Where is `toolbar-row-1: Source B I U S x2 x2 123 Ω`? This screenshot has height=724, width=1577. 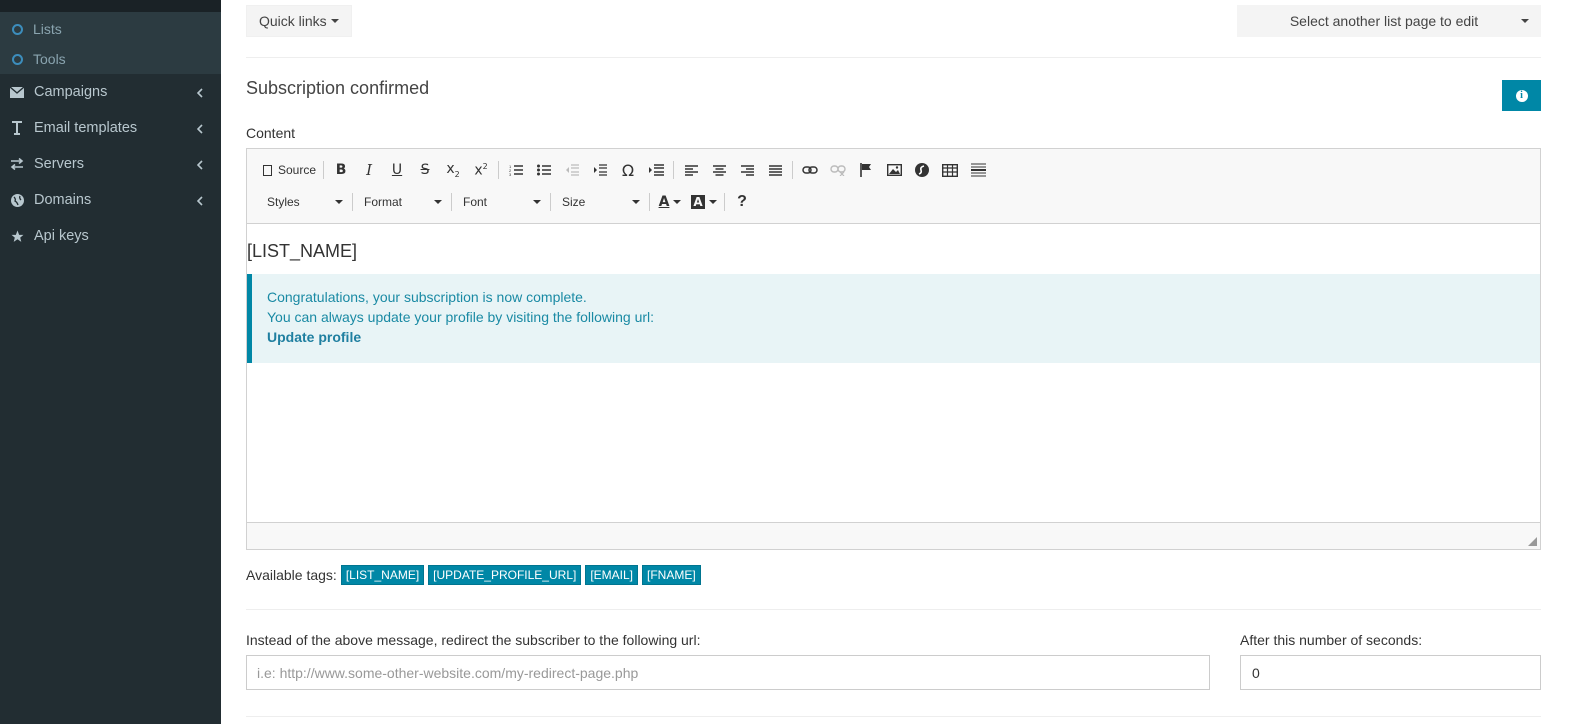 toolbar-row-1: Source B I U S x2 x2 123 Ω is located at coordinates (625, 170).